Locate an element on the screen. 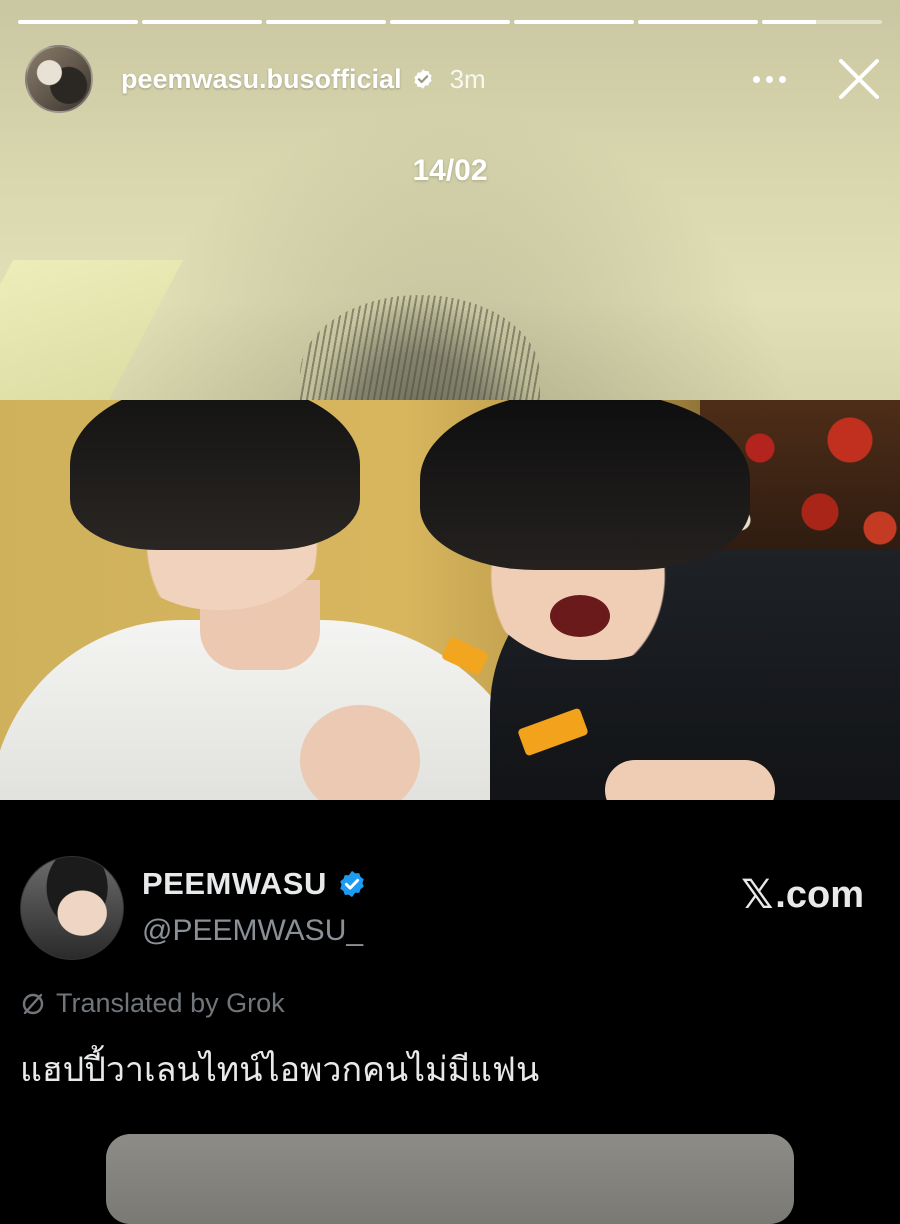 This screenshot has width=900, height=1224. x-brand-suffix: .com is located at coordinates (819, 894).